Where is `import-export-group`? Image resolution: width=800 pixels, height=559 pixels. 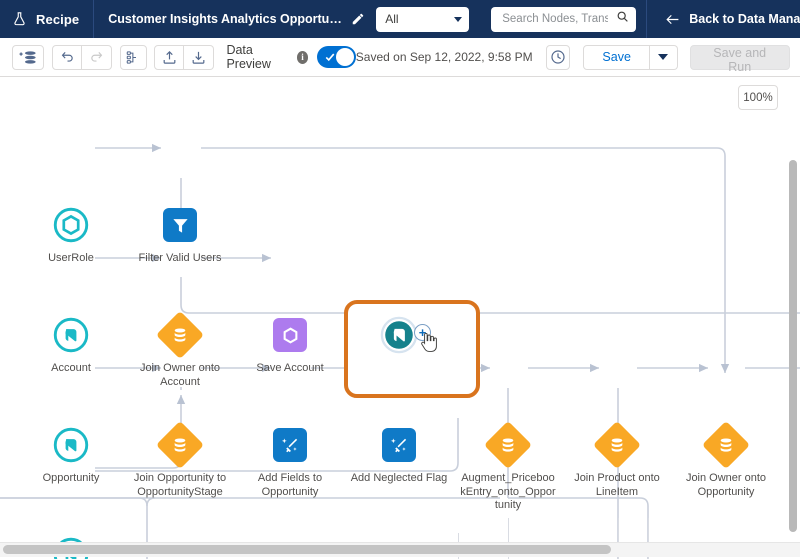
import-export-group is located at coordinates (184, 57).